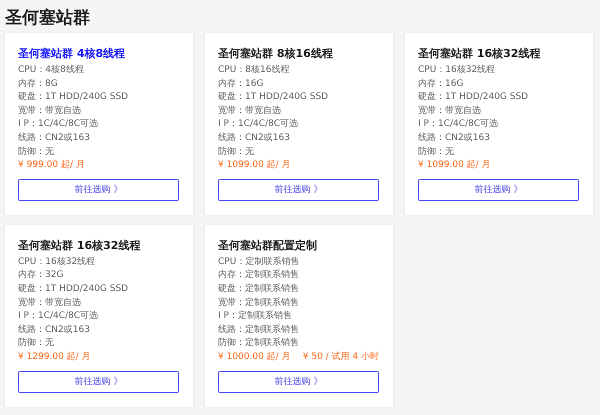  What do you see at coordinates (298, 54) in the screenshot?
I see `card-title: 圣何塞站群 8核16线程` at bounding box center [298, 54].